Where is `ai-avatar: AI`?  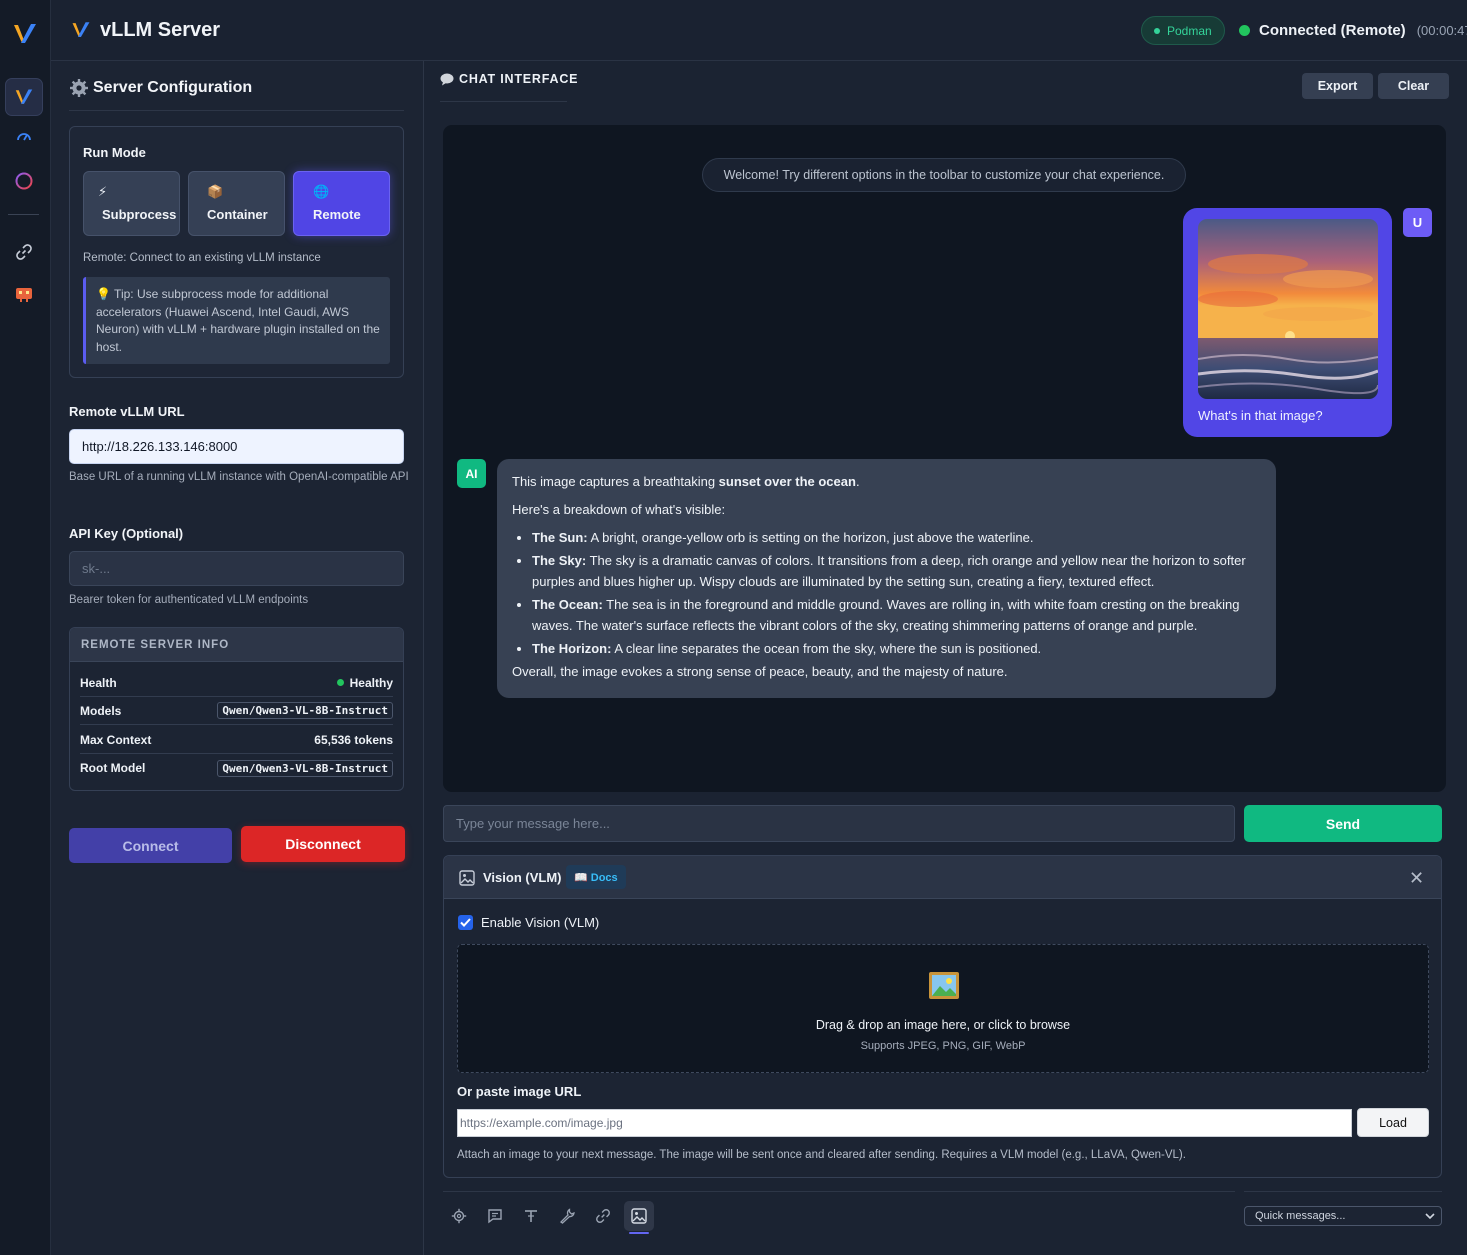 ai-avatar: AI is located at coordinates (471, 473).